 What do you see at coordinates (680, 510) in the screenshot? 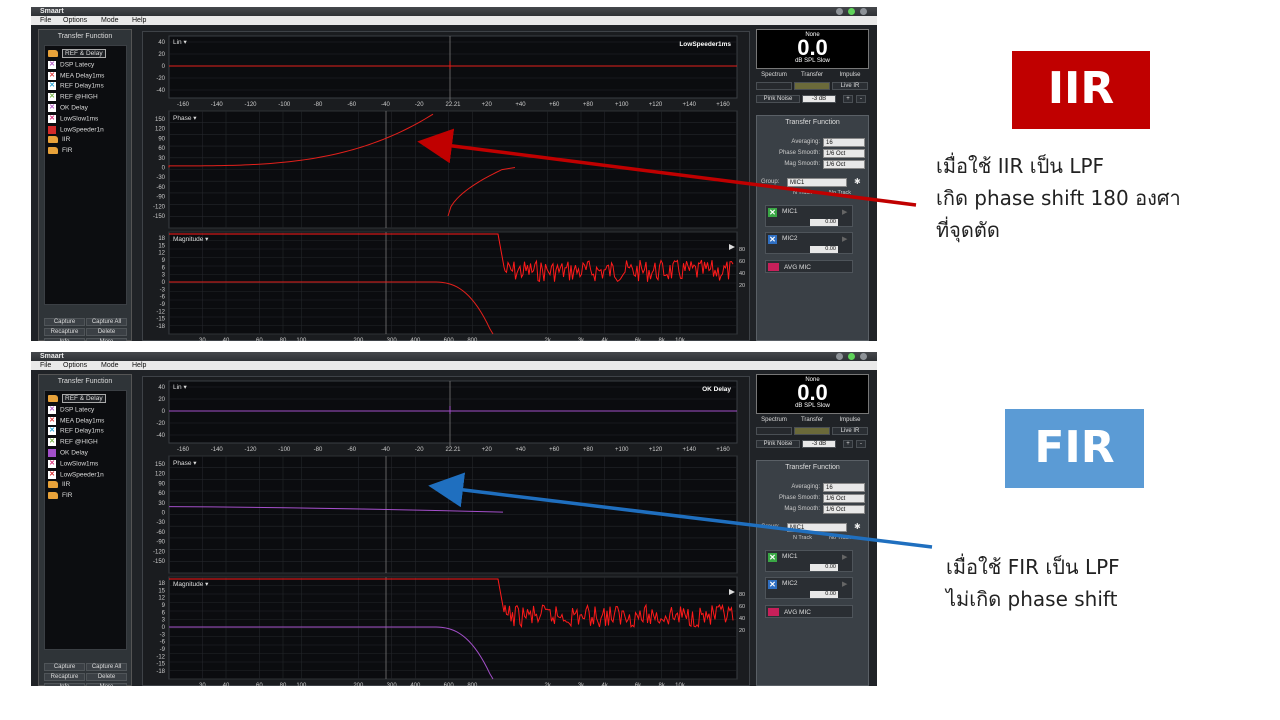
I see `fir-arrow` at bounding box center [680, 510].